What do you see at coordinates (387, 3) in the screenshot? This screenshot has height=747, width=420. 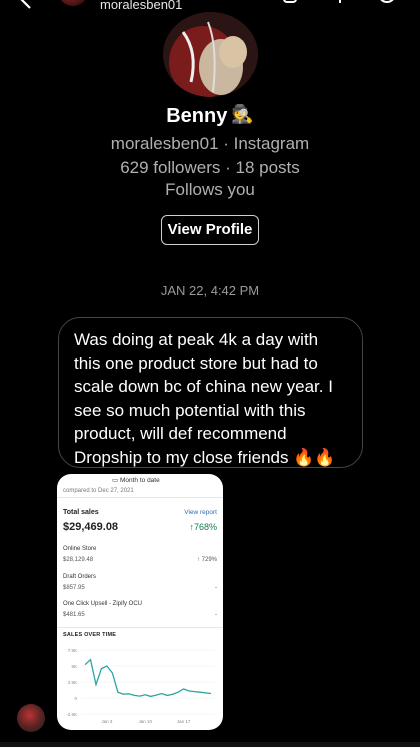 I see `info-icon` at bounding box center [387, 3].